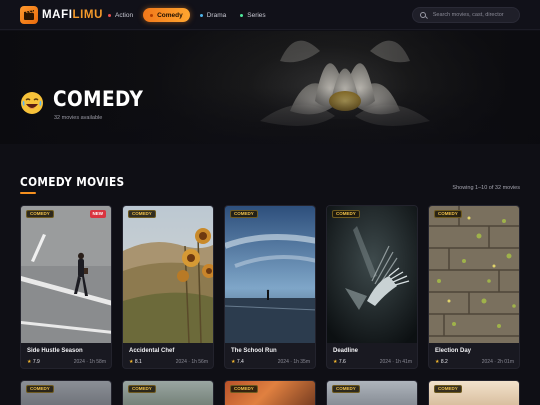 The height and width of the screenshot is (405, 540). What do you see at coordinates (152, 351) in the screenshot?
I see `movie-title: Accidental Chef` at bounding box center [152, 351].